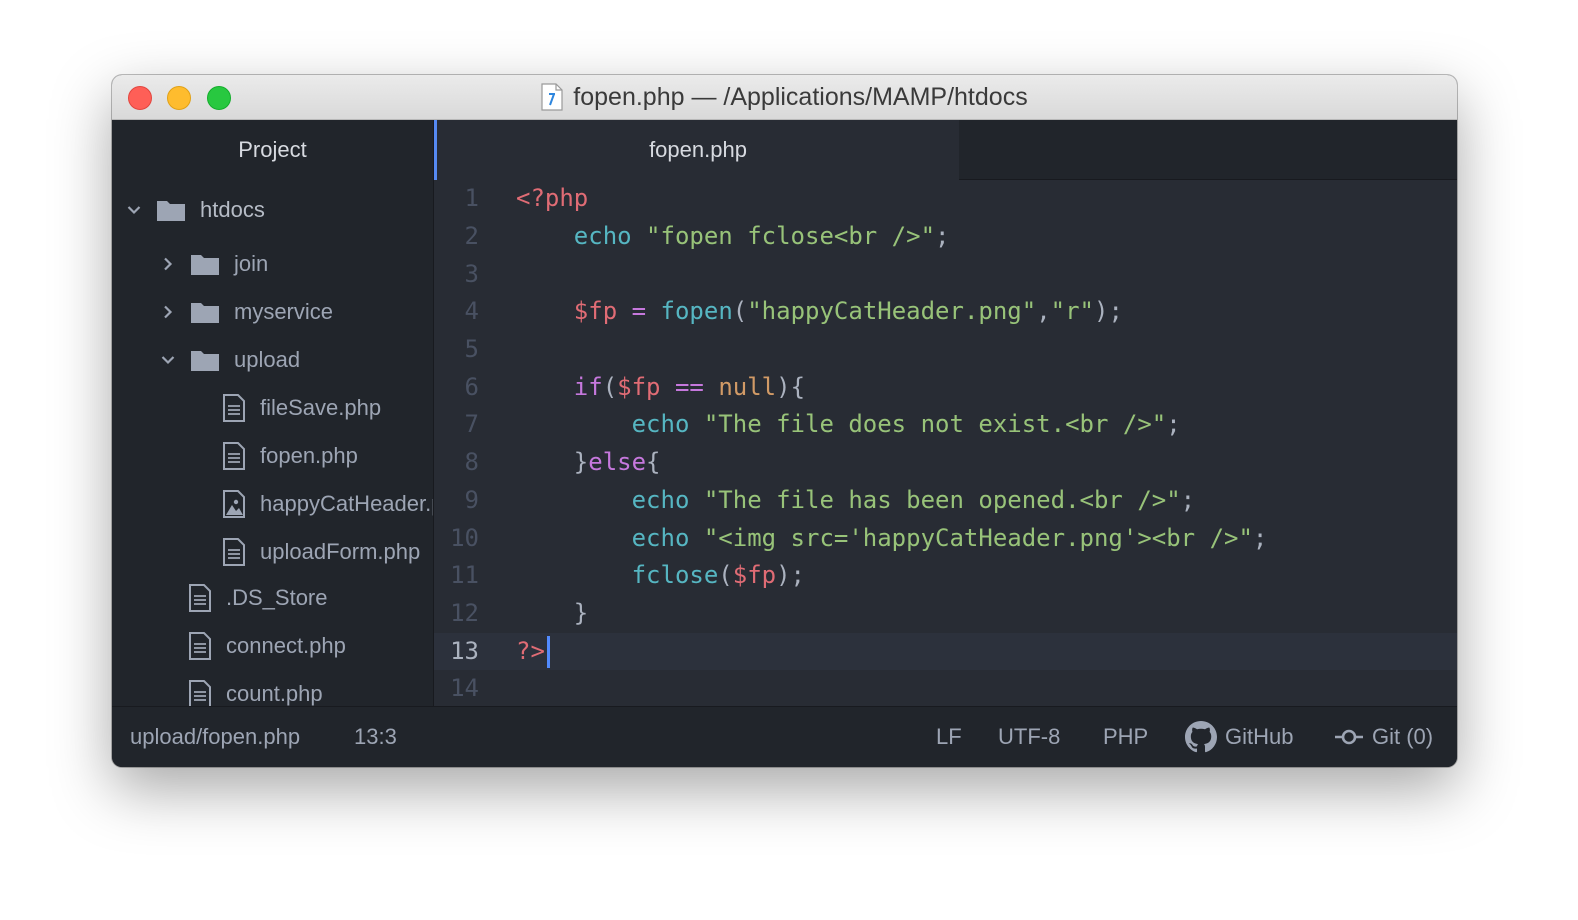 The height and width of the screenshot is (920, 1578). What do you see at coordinates (1201, 737) in the screenshot?
I see `github-icon` at bounding box center [1201, 737].